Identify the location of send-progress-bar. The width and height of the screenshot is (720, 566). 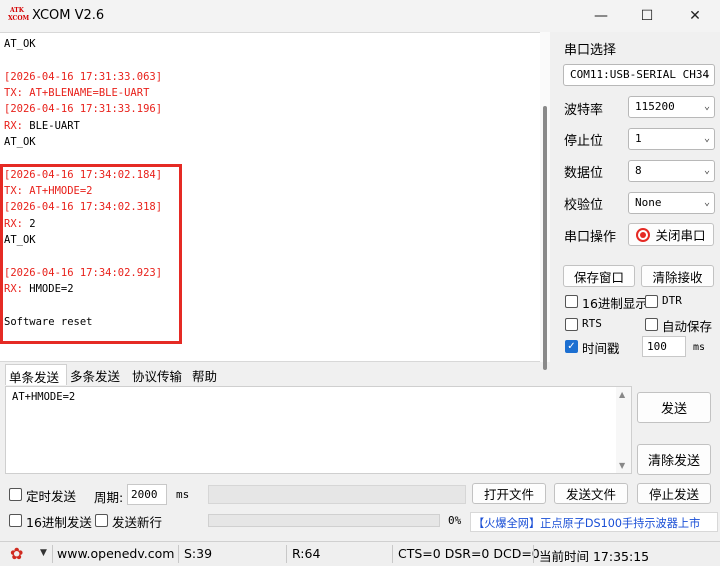
(324, 520).